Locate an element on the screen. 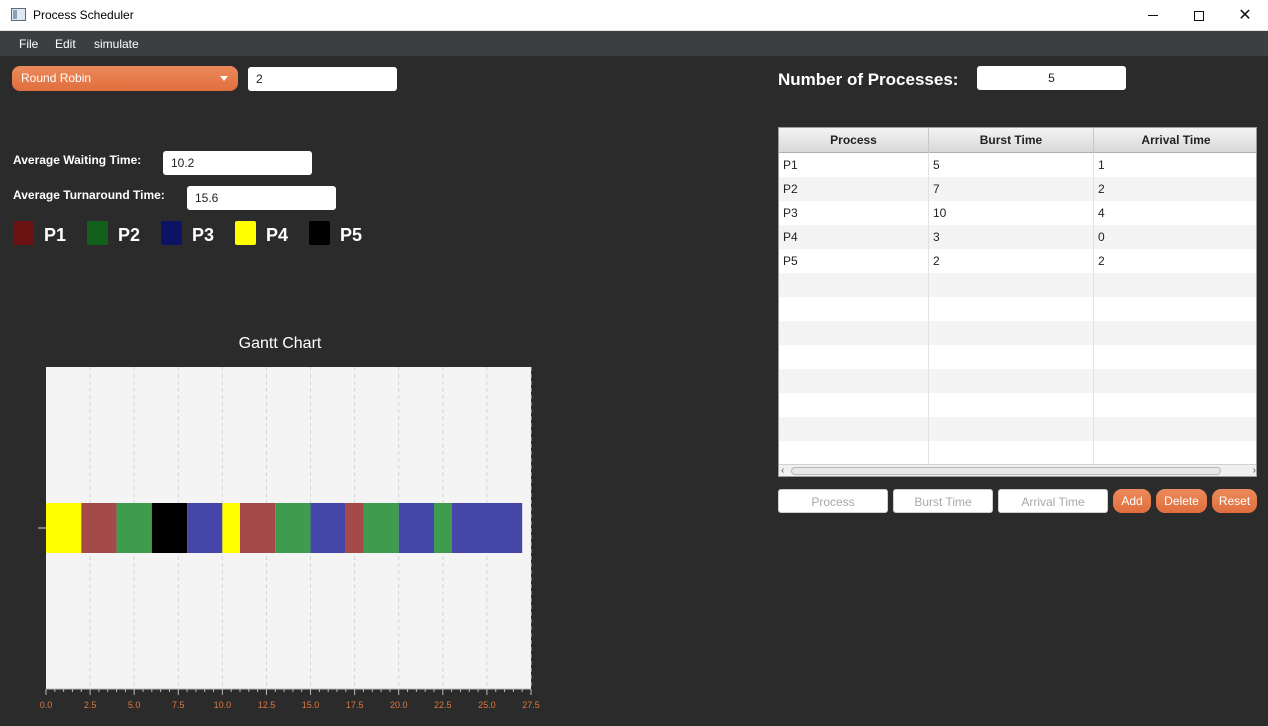  avg-waiting-field: 10.2 is located at coordinates (237, 163).